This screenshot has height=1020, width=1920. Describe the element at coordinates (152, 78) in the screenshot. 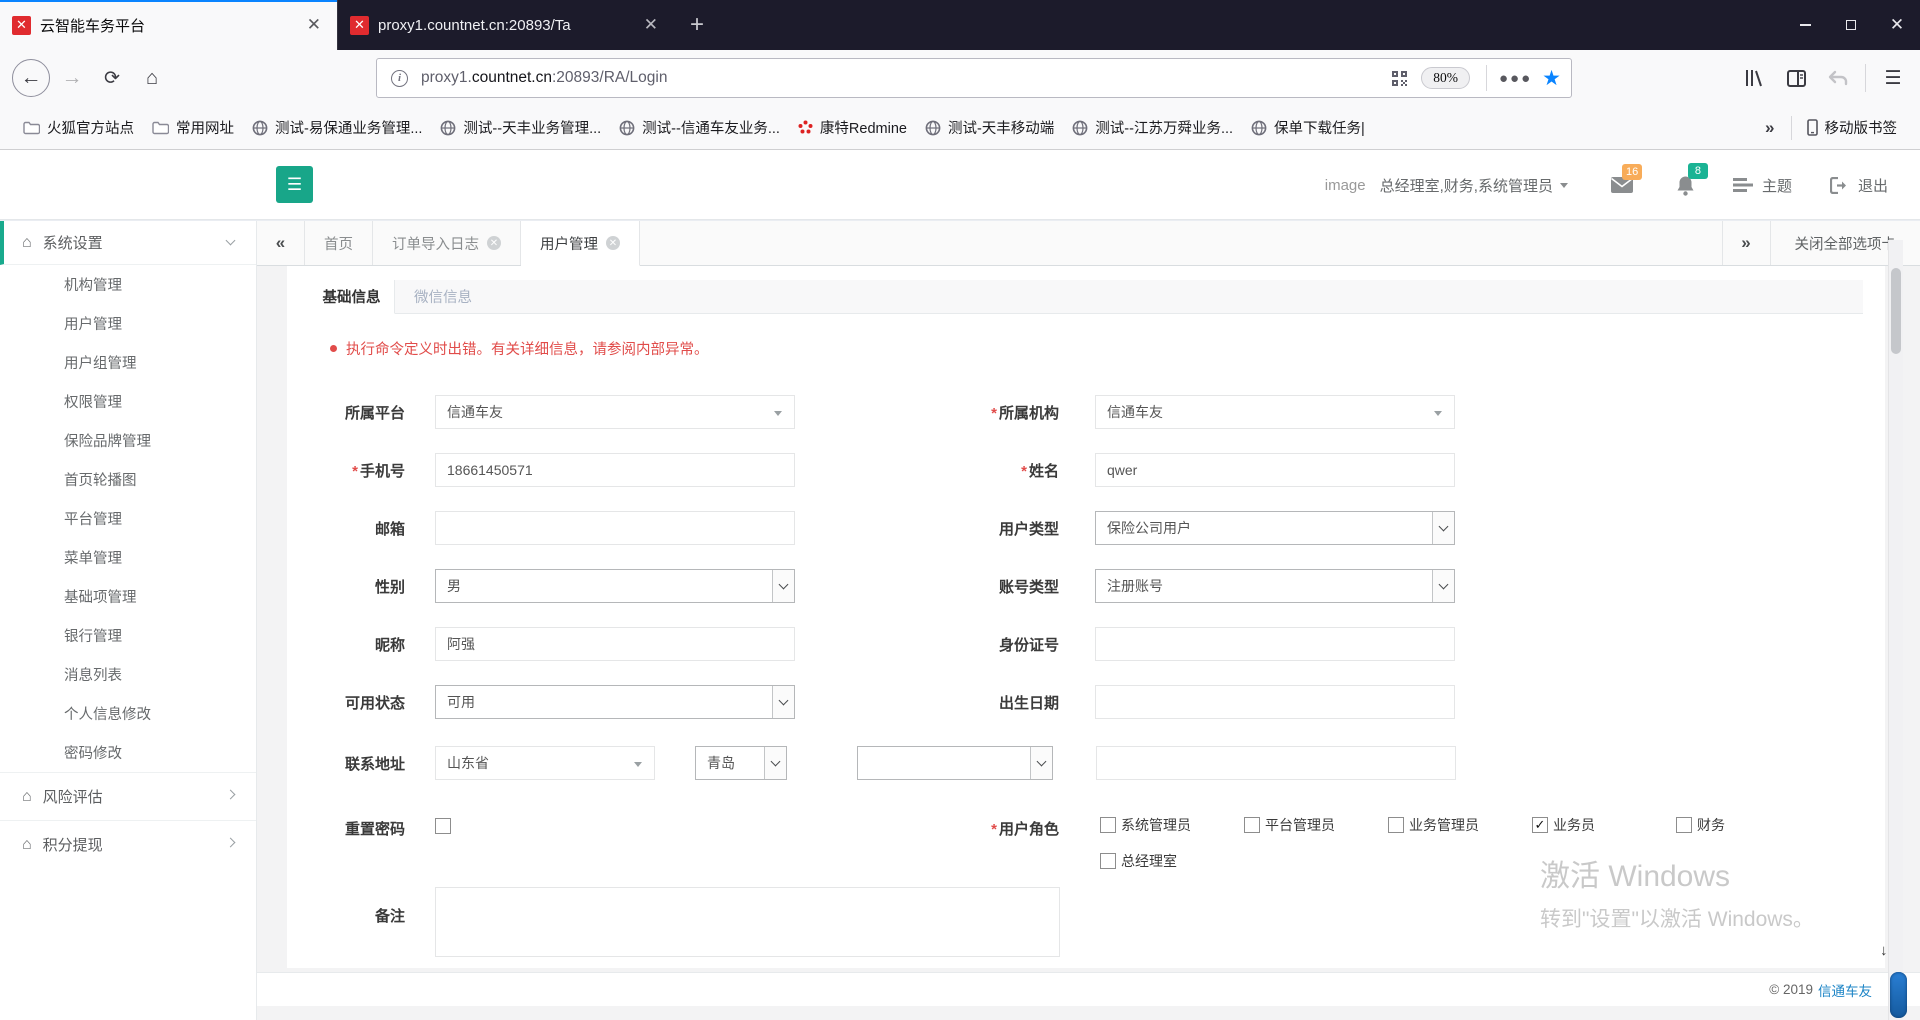

I see `home-button: ⌂` at that location.